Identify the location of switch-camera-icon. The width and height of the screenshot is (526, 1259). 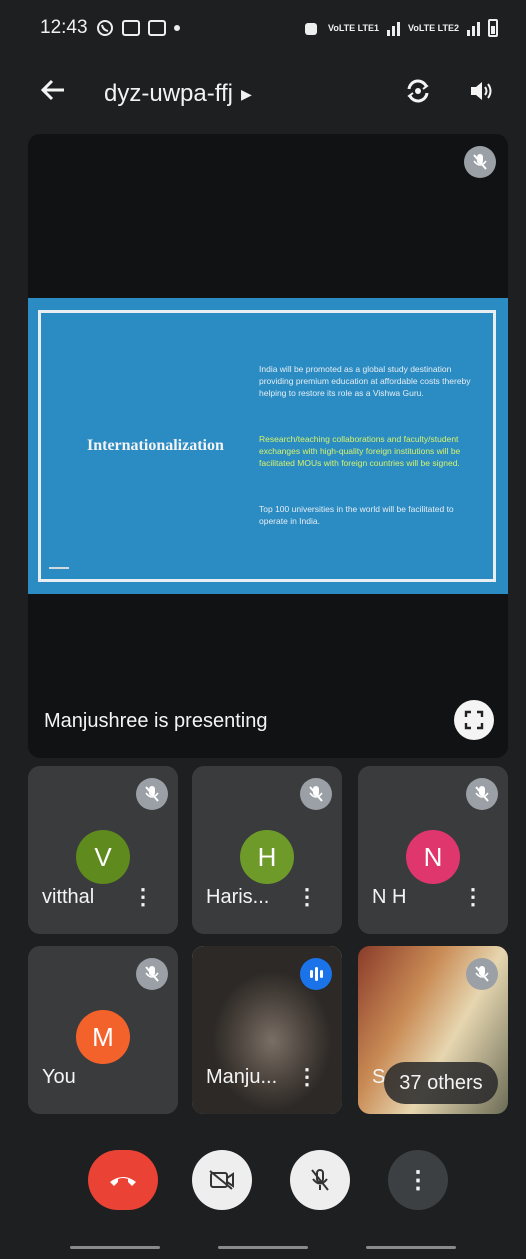
(418, 94).